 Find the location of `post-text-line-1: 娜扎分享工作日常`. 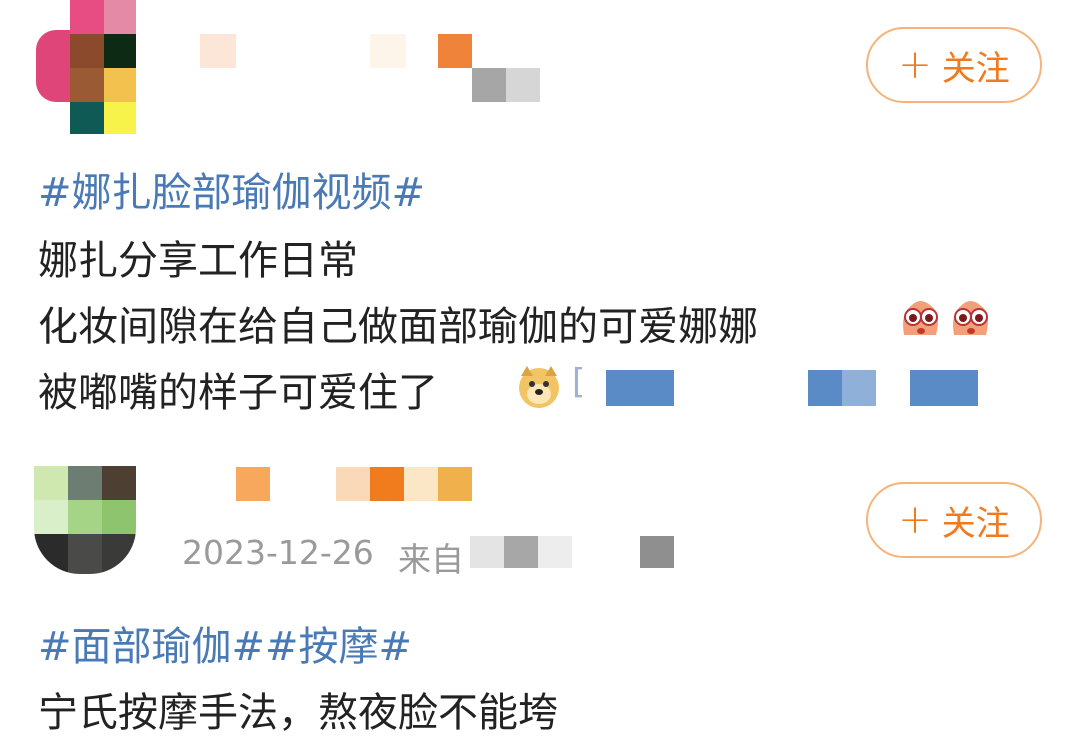

post-text-line-1: 娜扎分享工作日常 is located at coordinates (198, 261).